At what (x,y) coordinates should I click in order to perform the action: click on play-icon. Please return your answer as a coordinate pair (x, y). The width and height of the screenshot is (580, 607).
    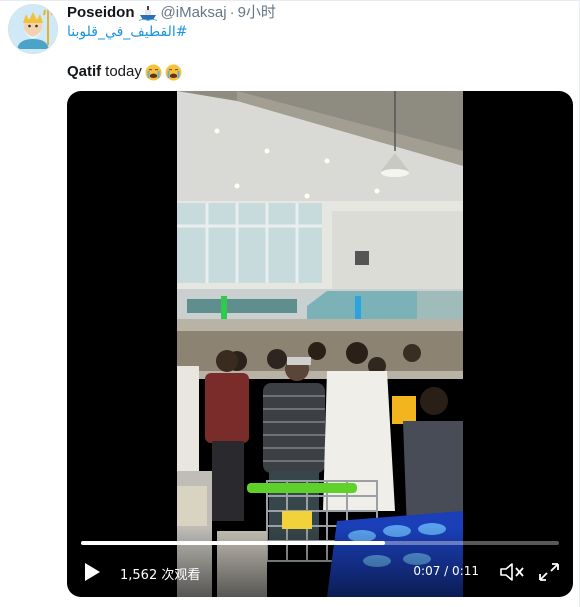
    Looking at the image, I should click on (92, 572).